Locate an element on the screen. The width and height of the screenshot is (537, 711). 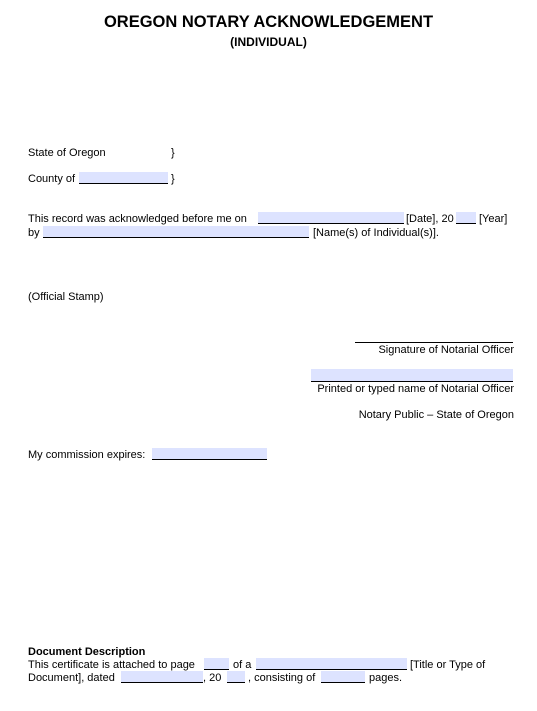
signature-label: Signature of Notarial Officer is located at coordinates (446, 350).